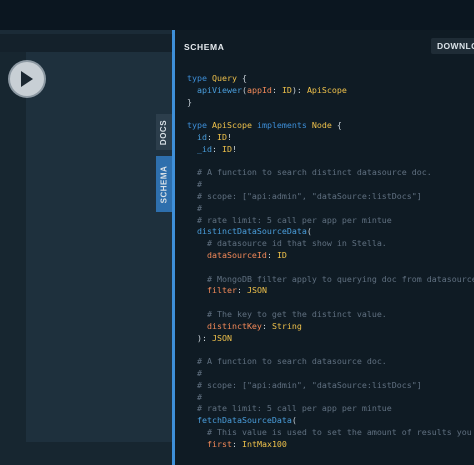 The image size is (474, 465). I want to click on code-token: # datasource id that show in Stella., so click(287, 243).